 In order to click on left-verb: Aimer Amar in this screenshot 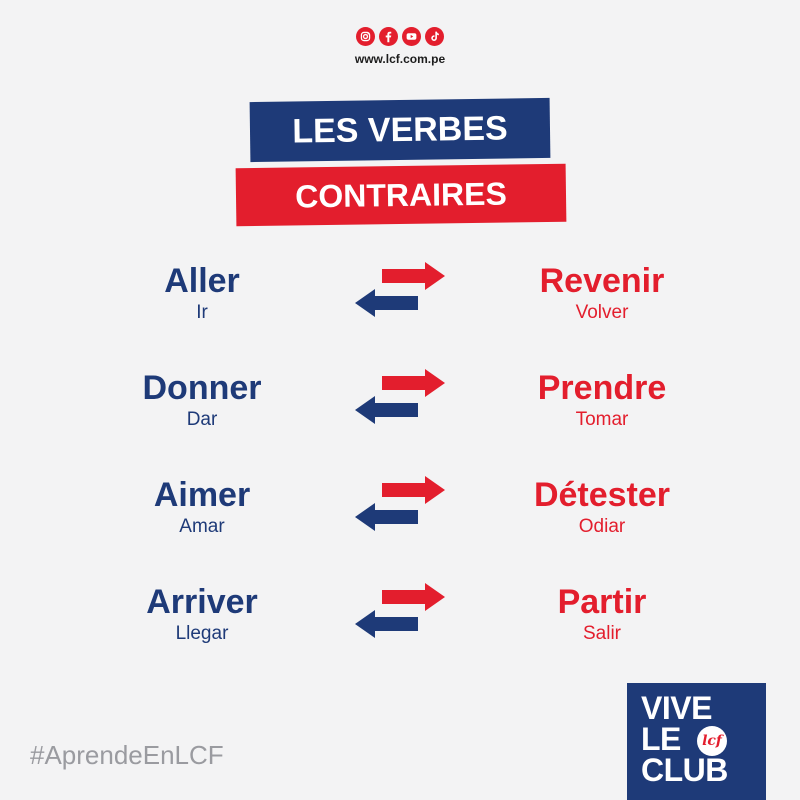, I will do `click(202, 507)`.